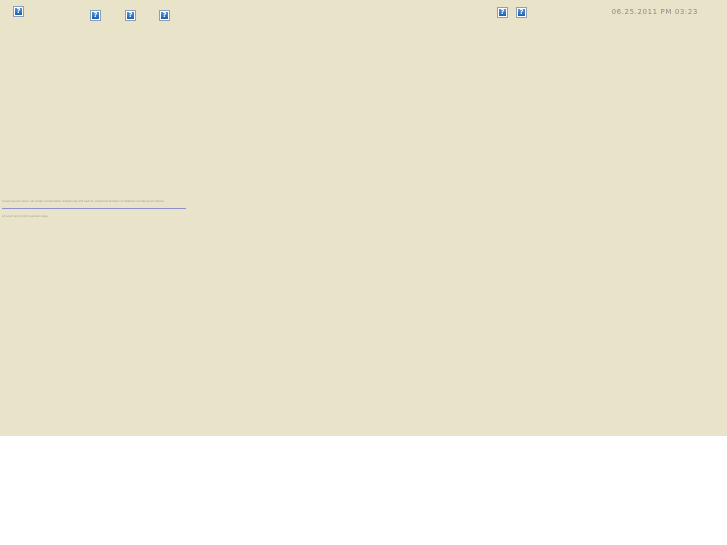 This screenshot has width=727, height=545. What do you see at coordinates (25, 216) in the screenshot?
I see `footnote-text: ut enim ad minim veniam quis` at bounding box center [25, 216].